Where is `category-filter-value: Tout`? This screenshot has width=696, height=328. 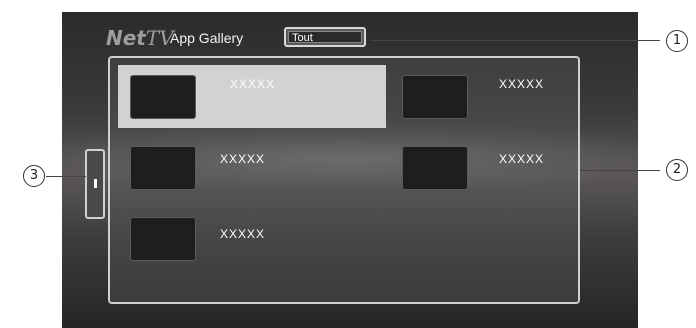
category-filter-value: Tout is located at coordinates (325, 37).